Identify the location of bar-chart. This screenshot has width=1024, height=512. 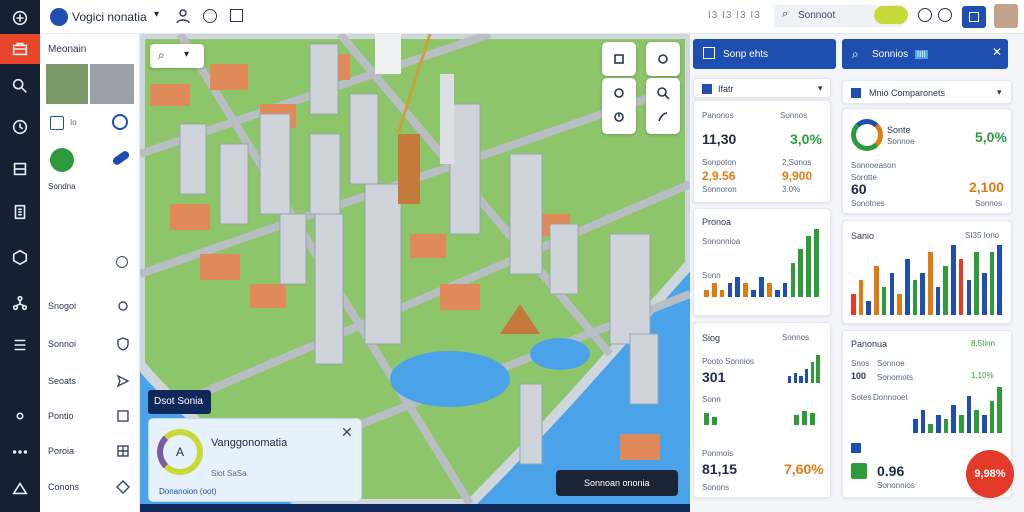
(763, 263).